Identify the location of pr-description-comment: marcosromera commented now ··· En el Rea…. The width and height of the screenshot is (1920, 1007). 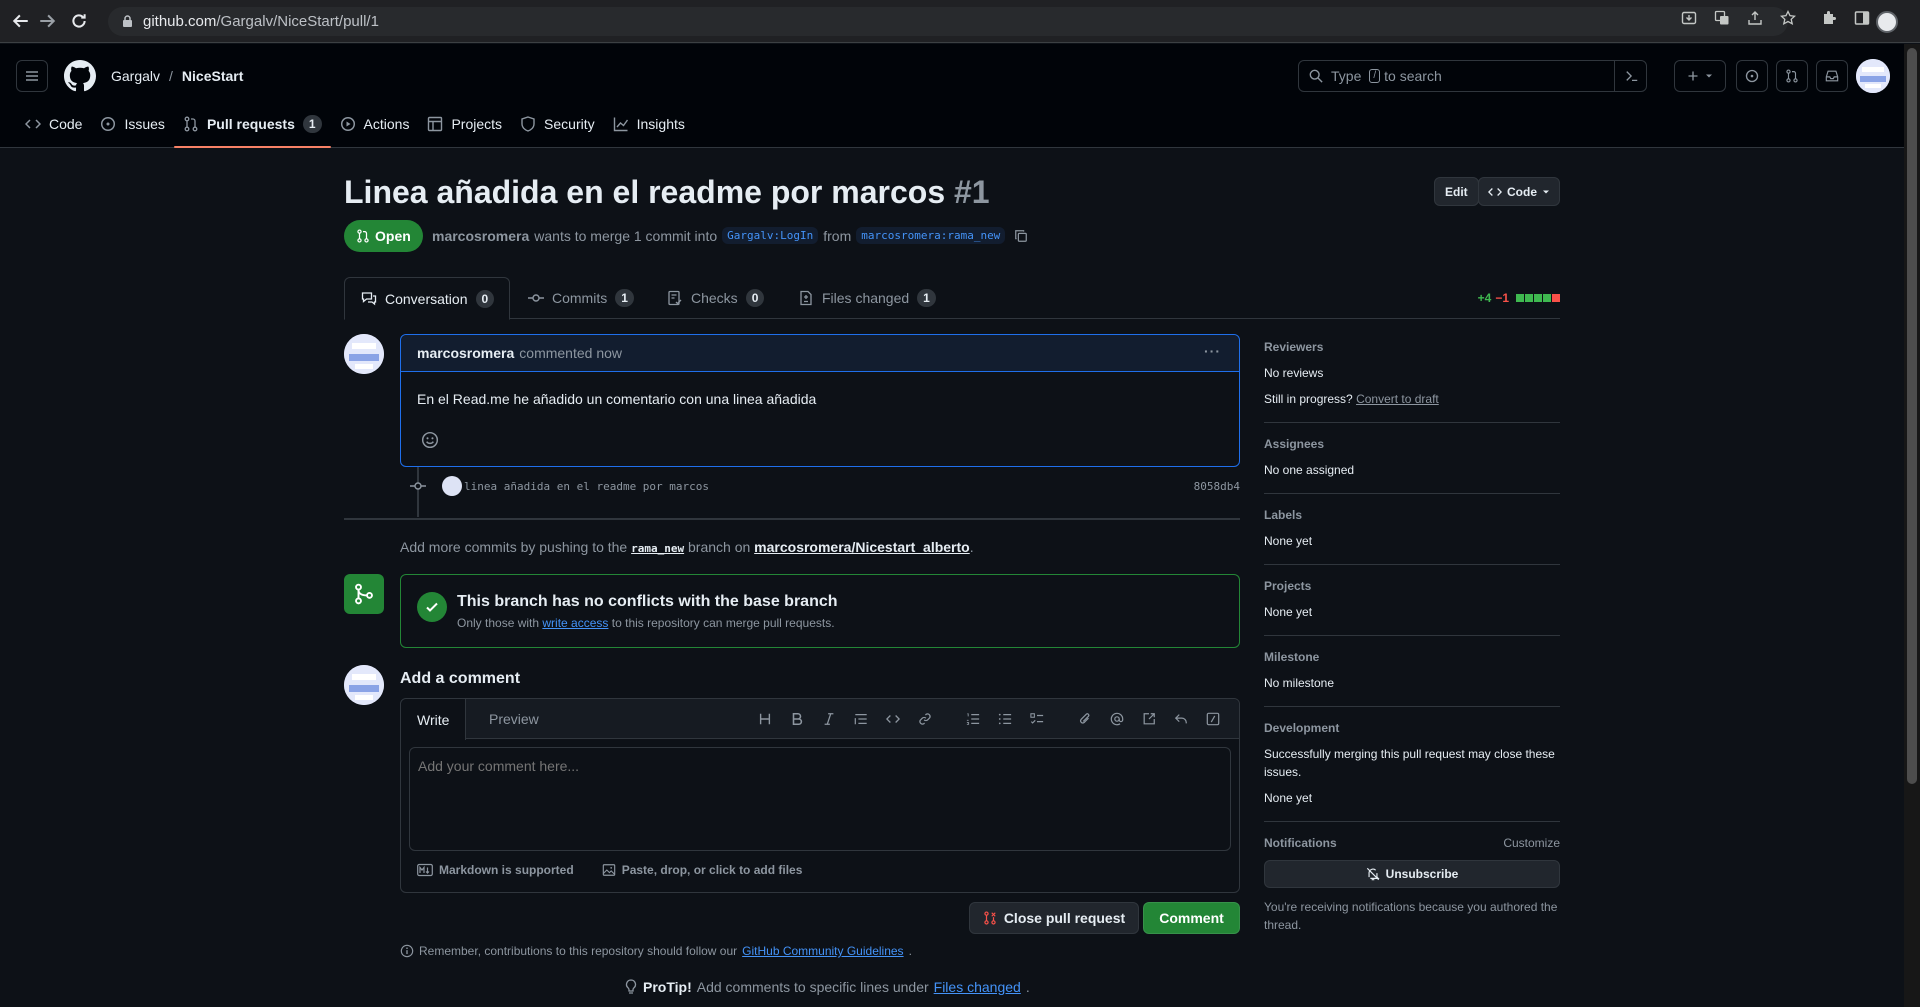
(820, 400).